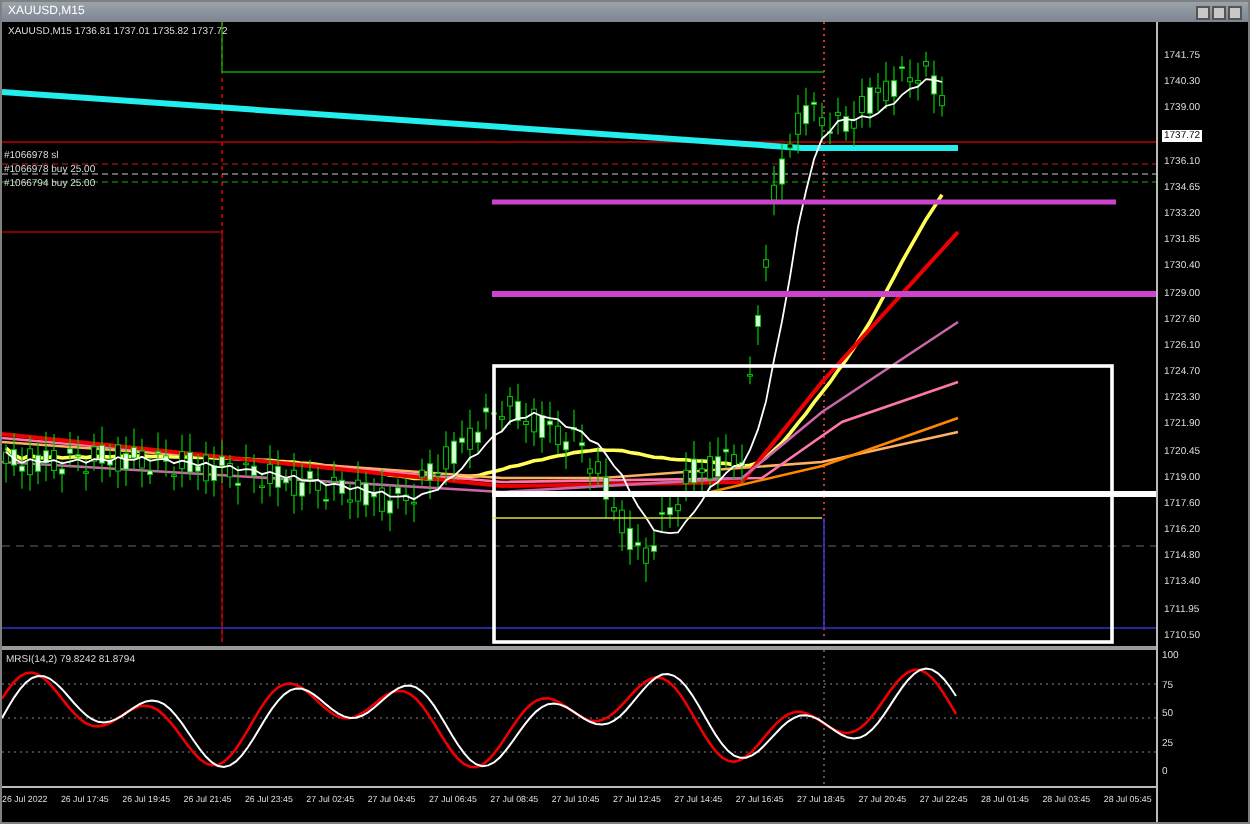 The image size is (1250, 824). What do you see at coordinates (824, 573) in the screenshot?
I see `vertical-line` at bounding box center [824, 573].